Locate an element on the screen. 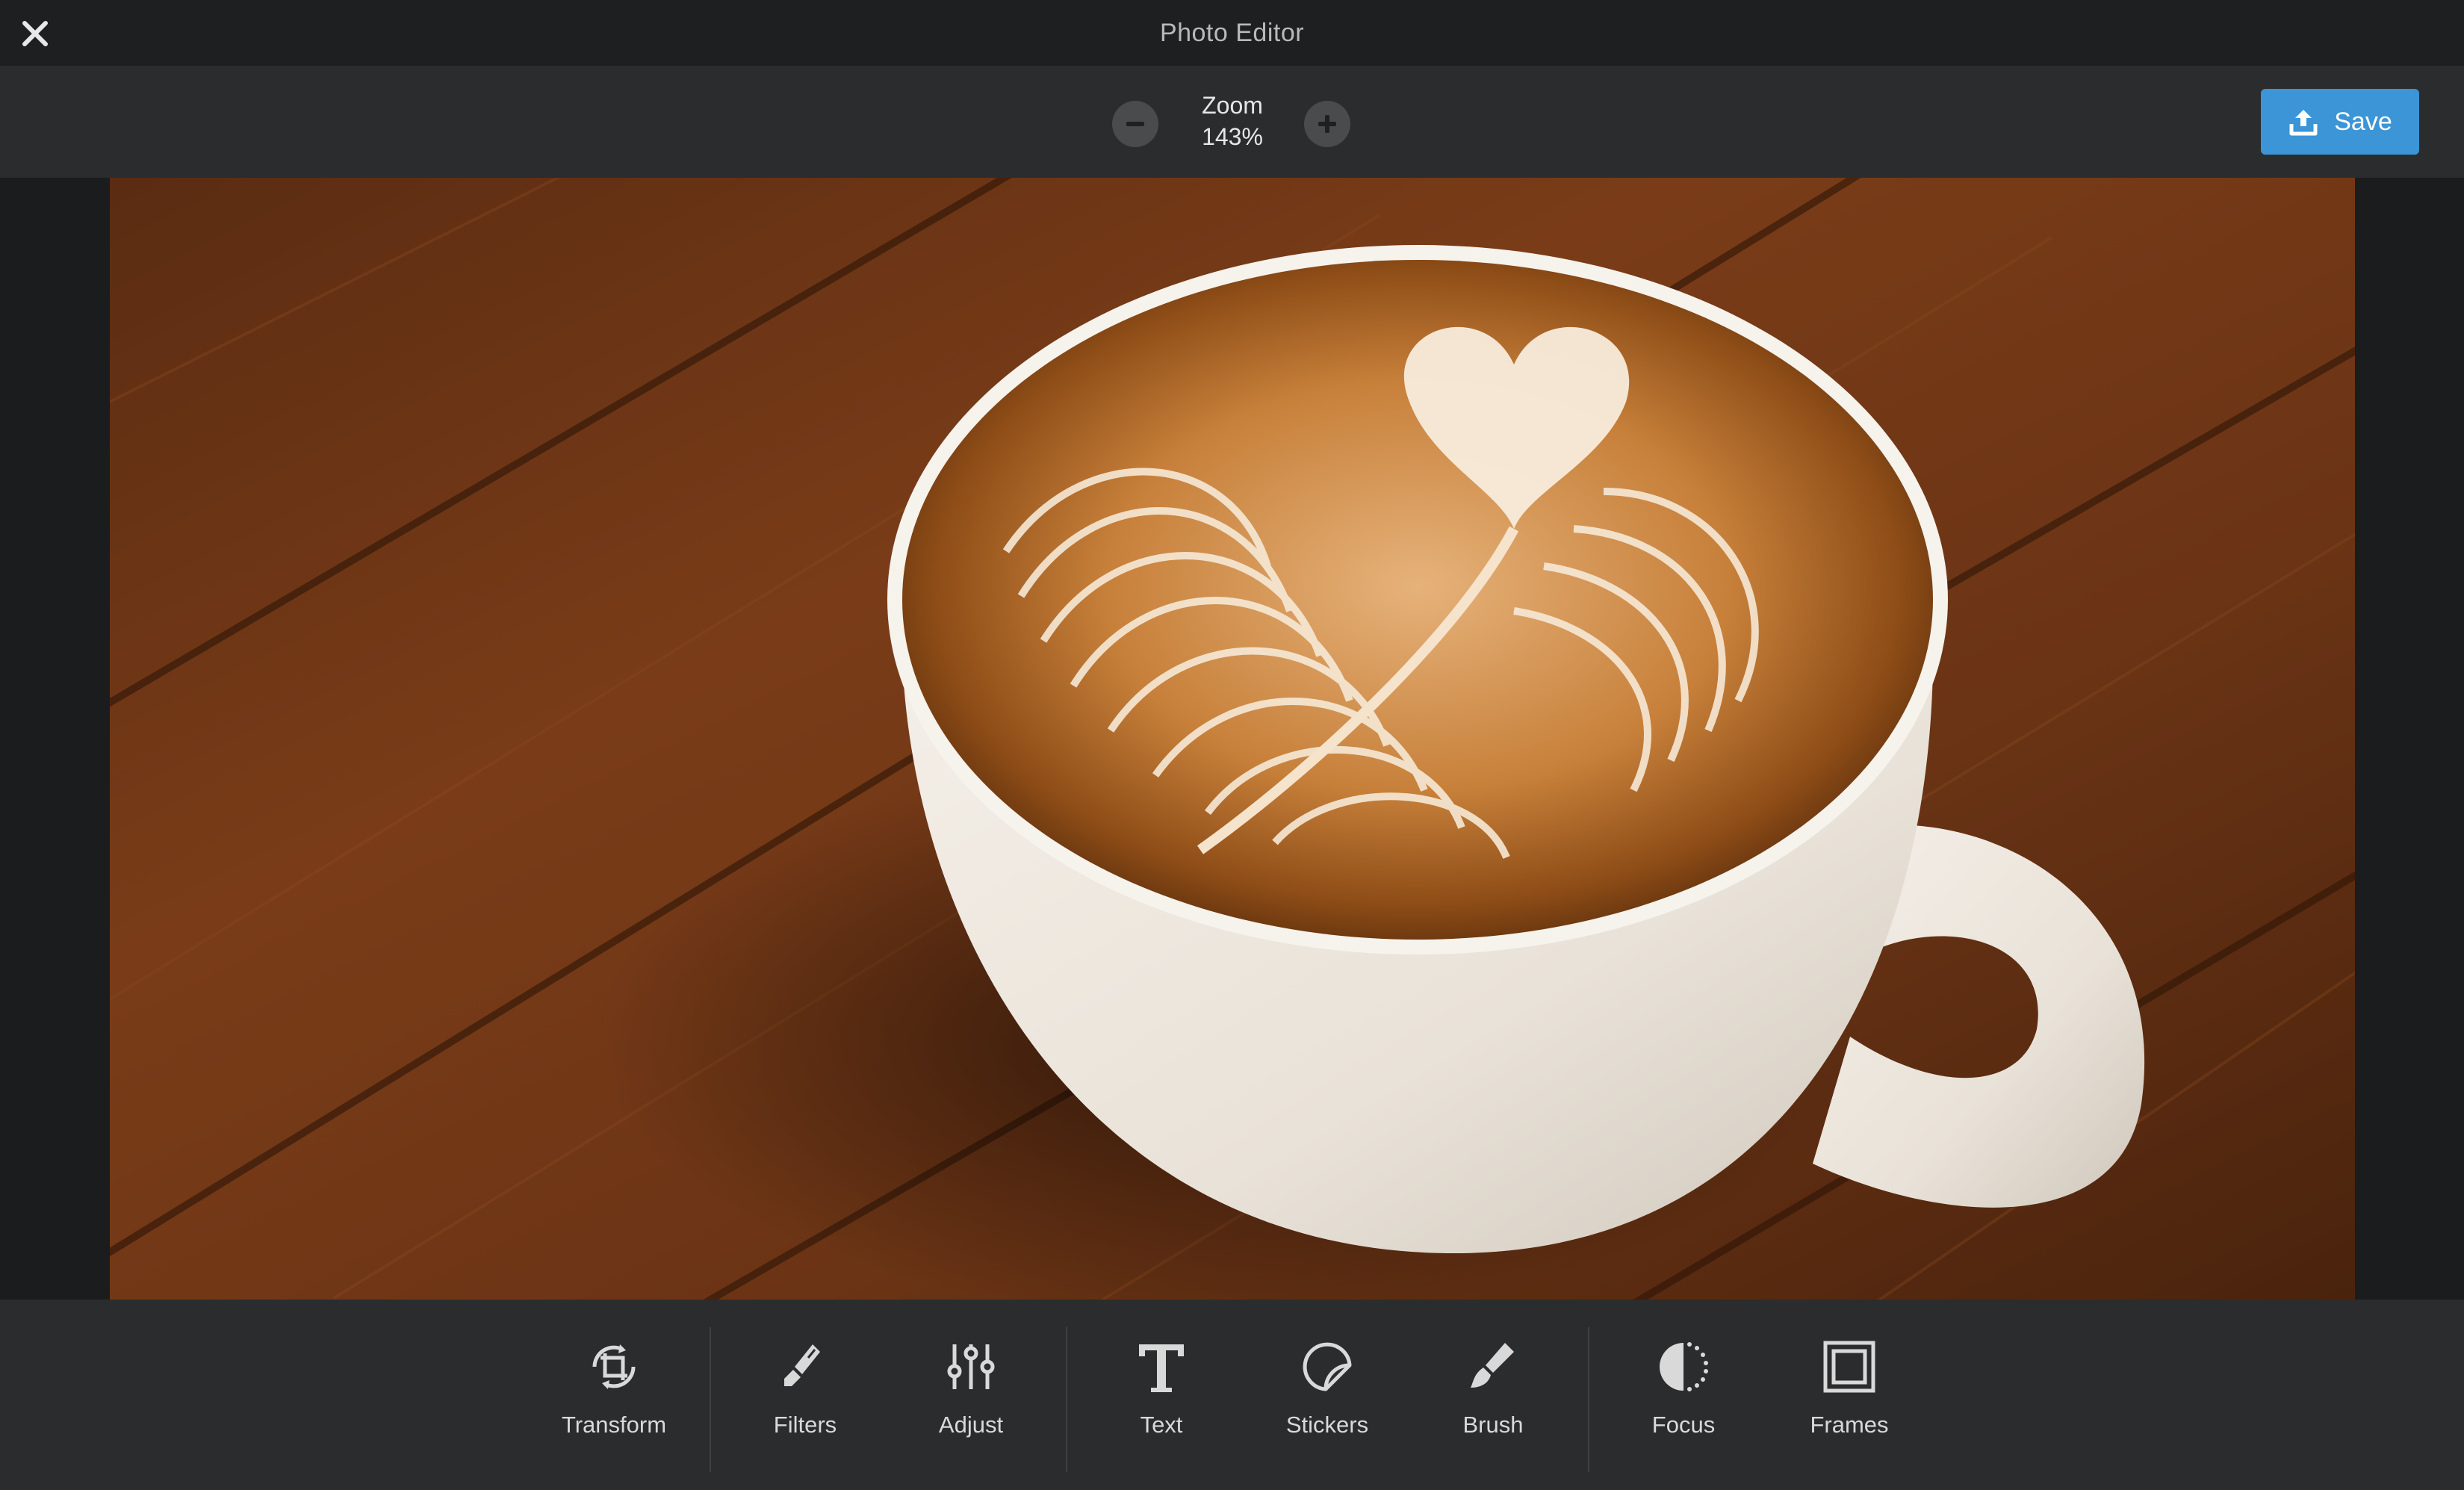 Image resolution: width=2464 pixels, height=1490 pixels. window-title: Photo Editor is located at coordinates (1232, 33).